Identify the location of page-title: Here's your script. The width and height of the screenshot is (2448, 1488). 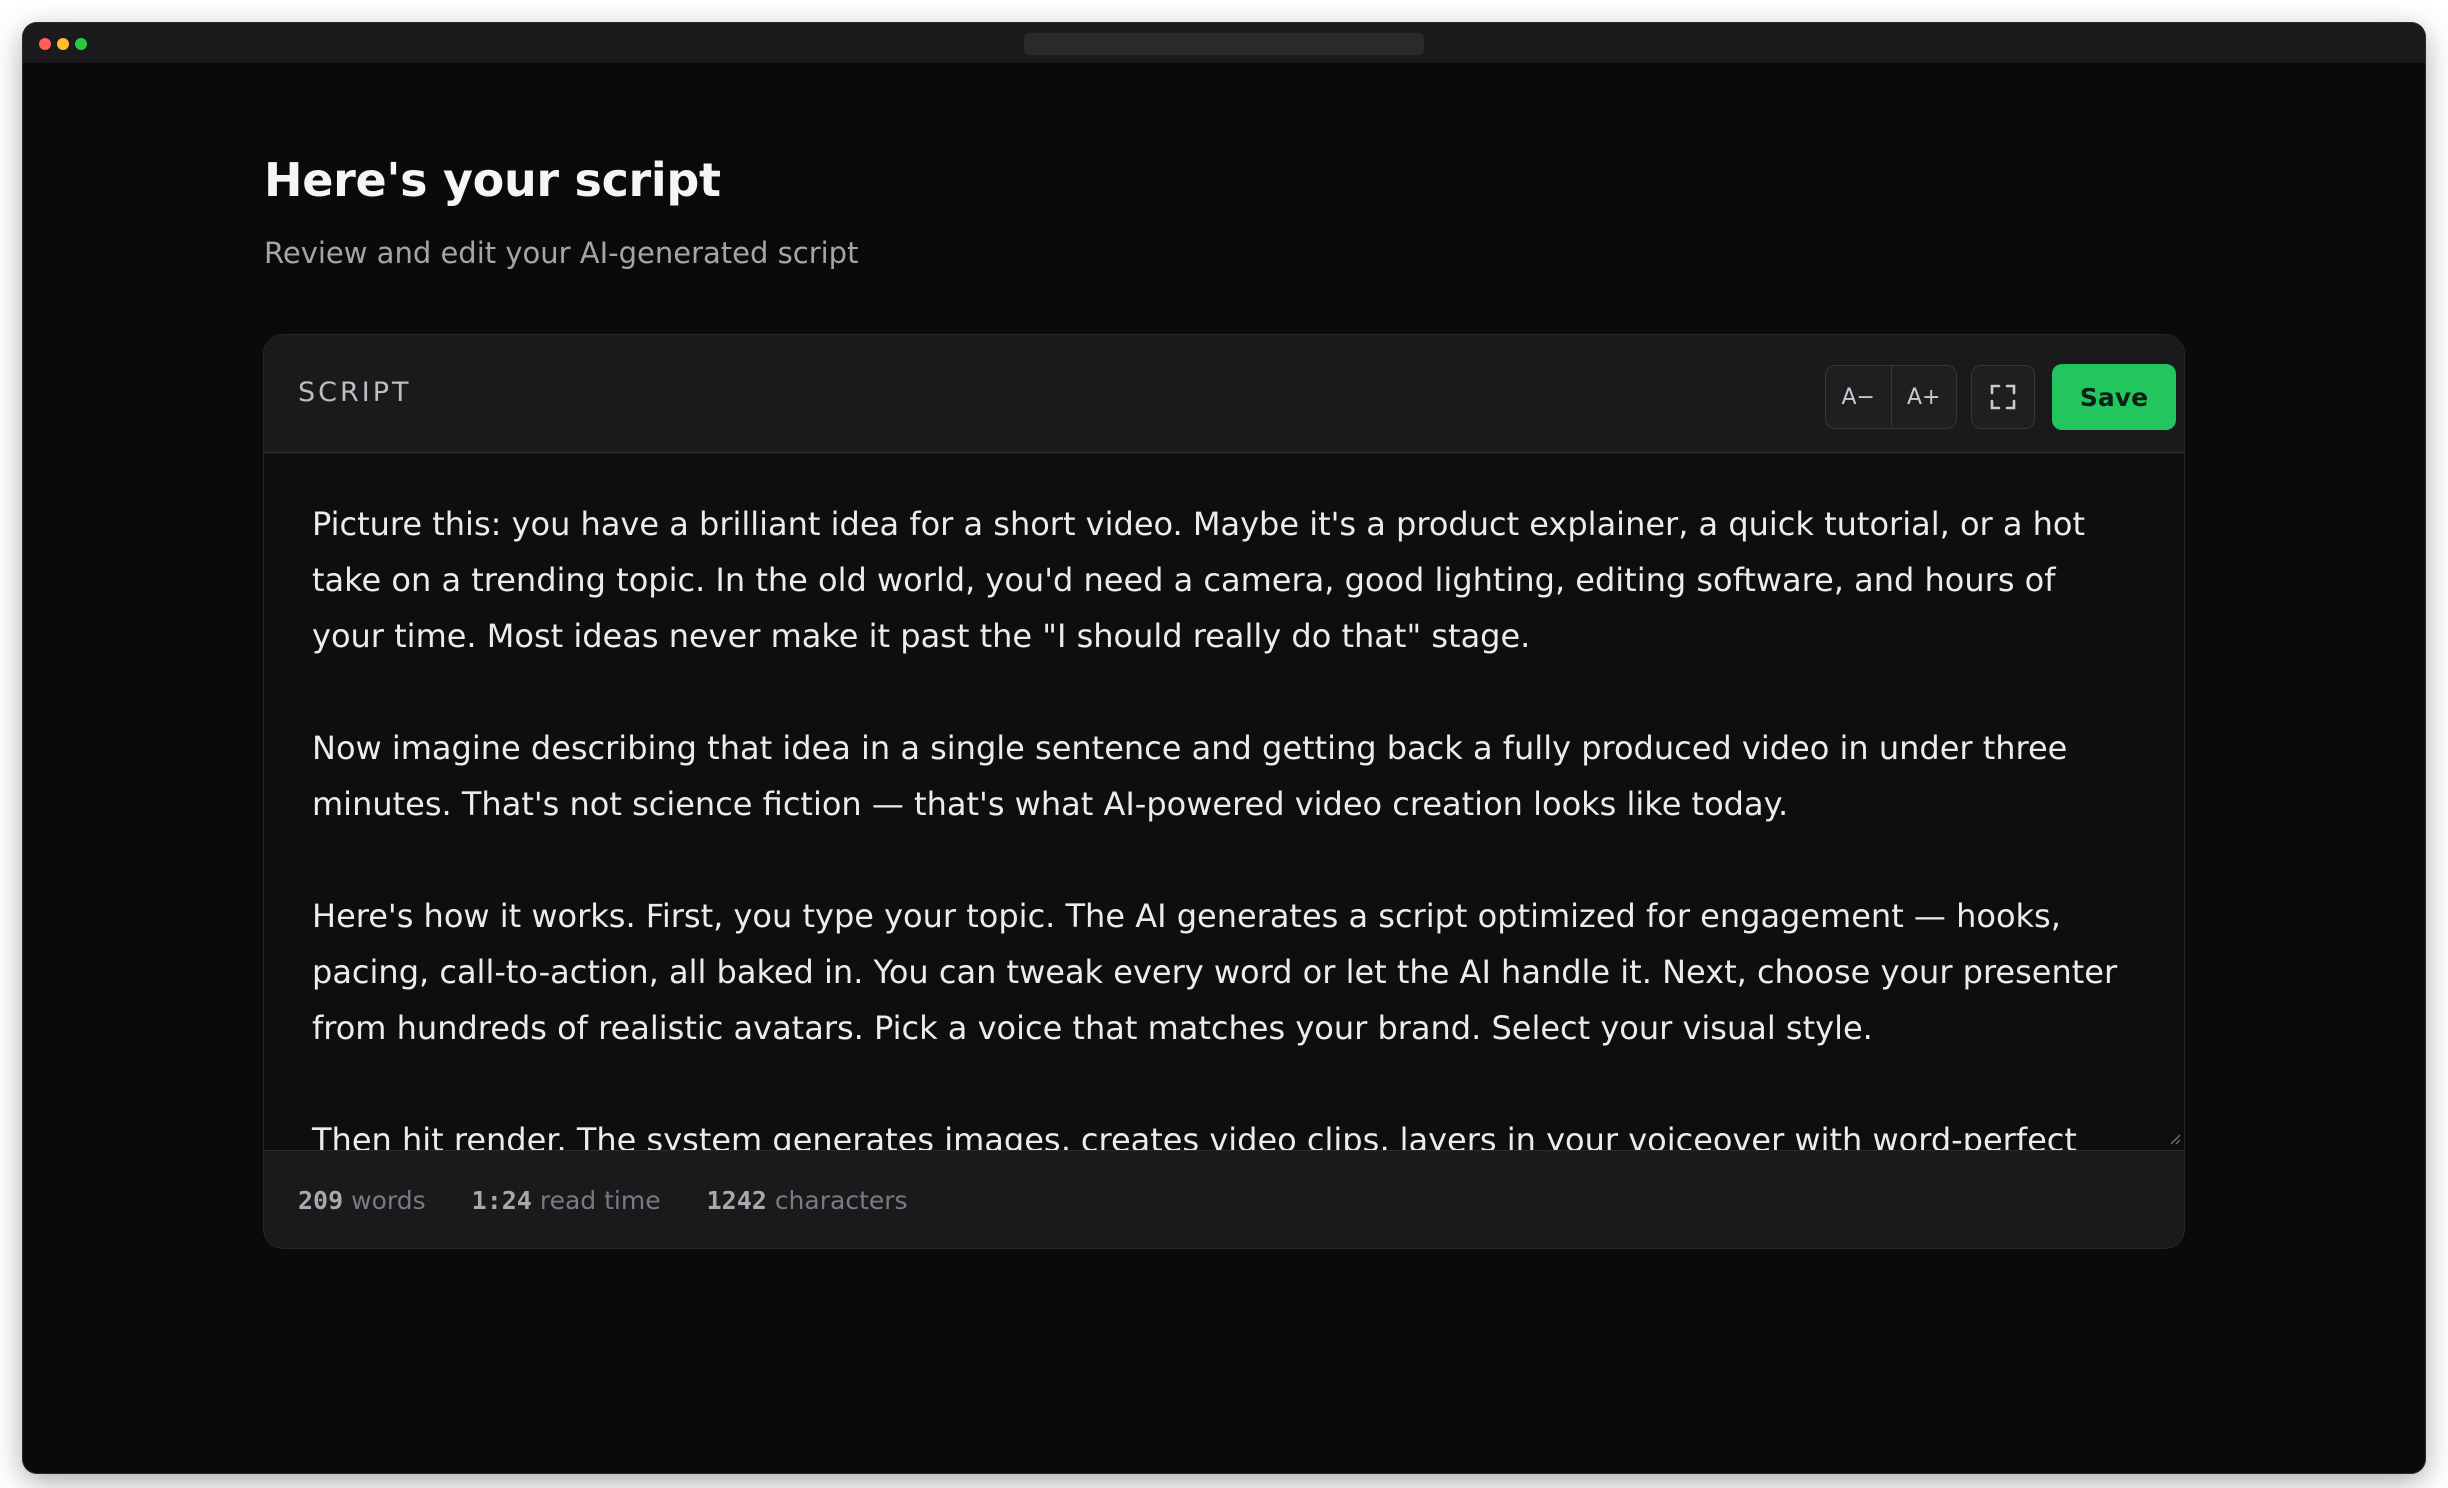
(492, 180).